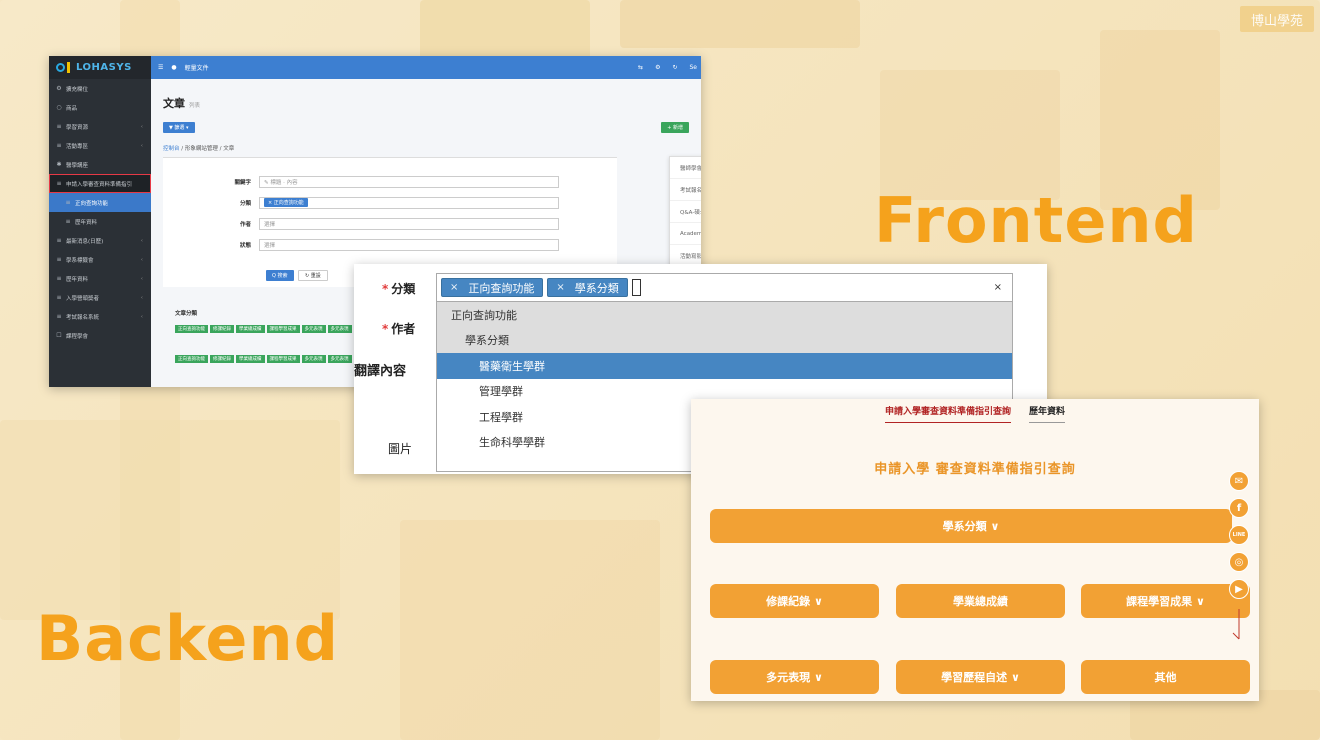  What do you see at coordinates (1036, 220) in the screenshot?
I see `frontend-label: Frontend` at bounding box center [1036, 220].